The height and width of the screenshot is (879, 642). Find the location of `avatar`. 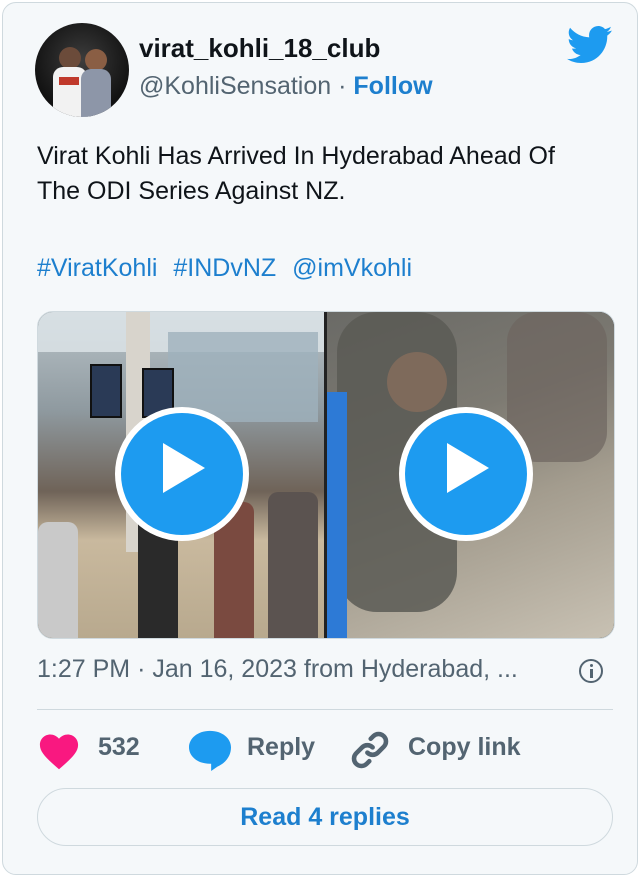

avatar is located at coordinates (82, 70).